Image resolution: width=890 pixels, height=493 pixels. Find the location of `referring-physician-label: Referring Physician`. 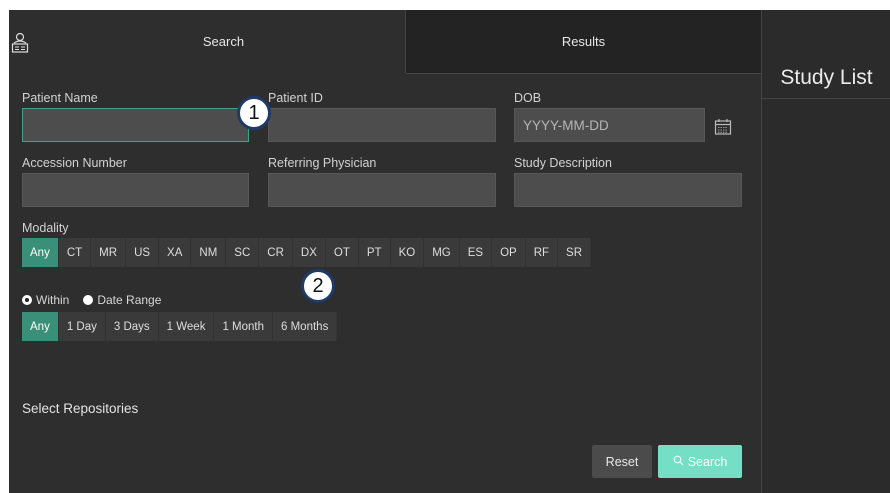

referring-physician-label: Referring Physician is located at coordinates (322, 163).